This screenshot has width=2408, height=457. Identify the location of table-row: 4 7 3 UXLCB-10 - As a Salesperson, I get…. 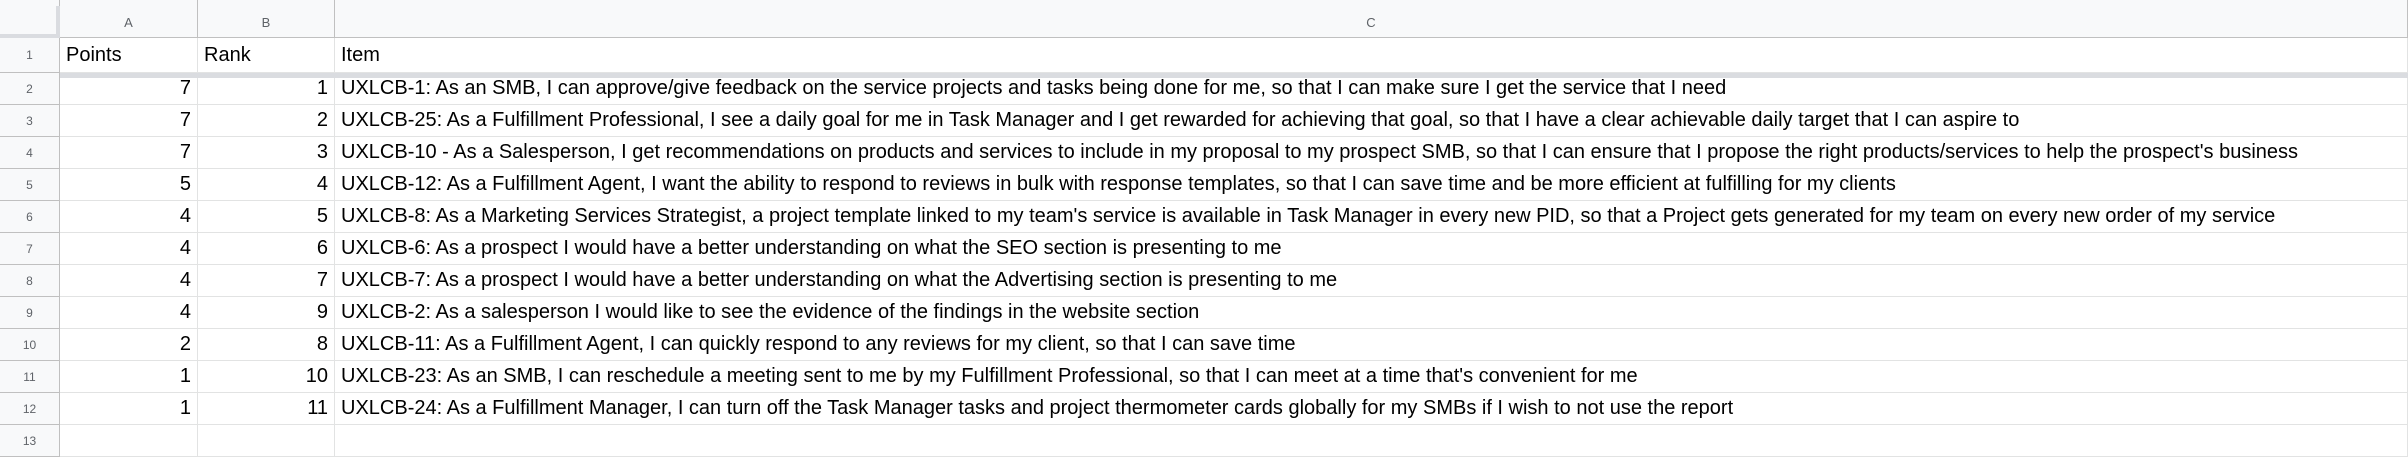
(1204, 153).